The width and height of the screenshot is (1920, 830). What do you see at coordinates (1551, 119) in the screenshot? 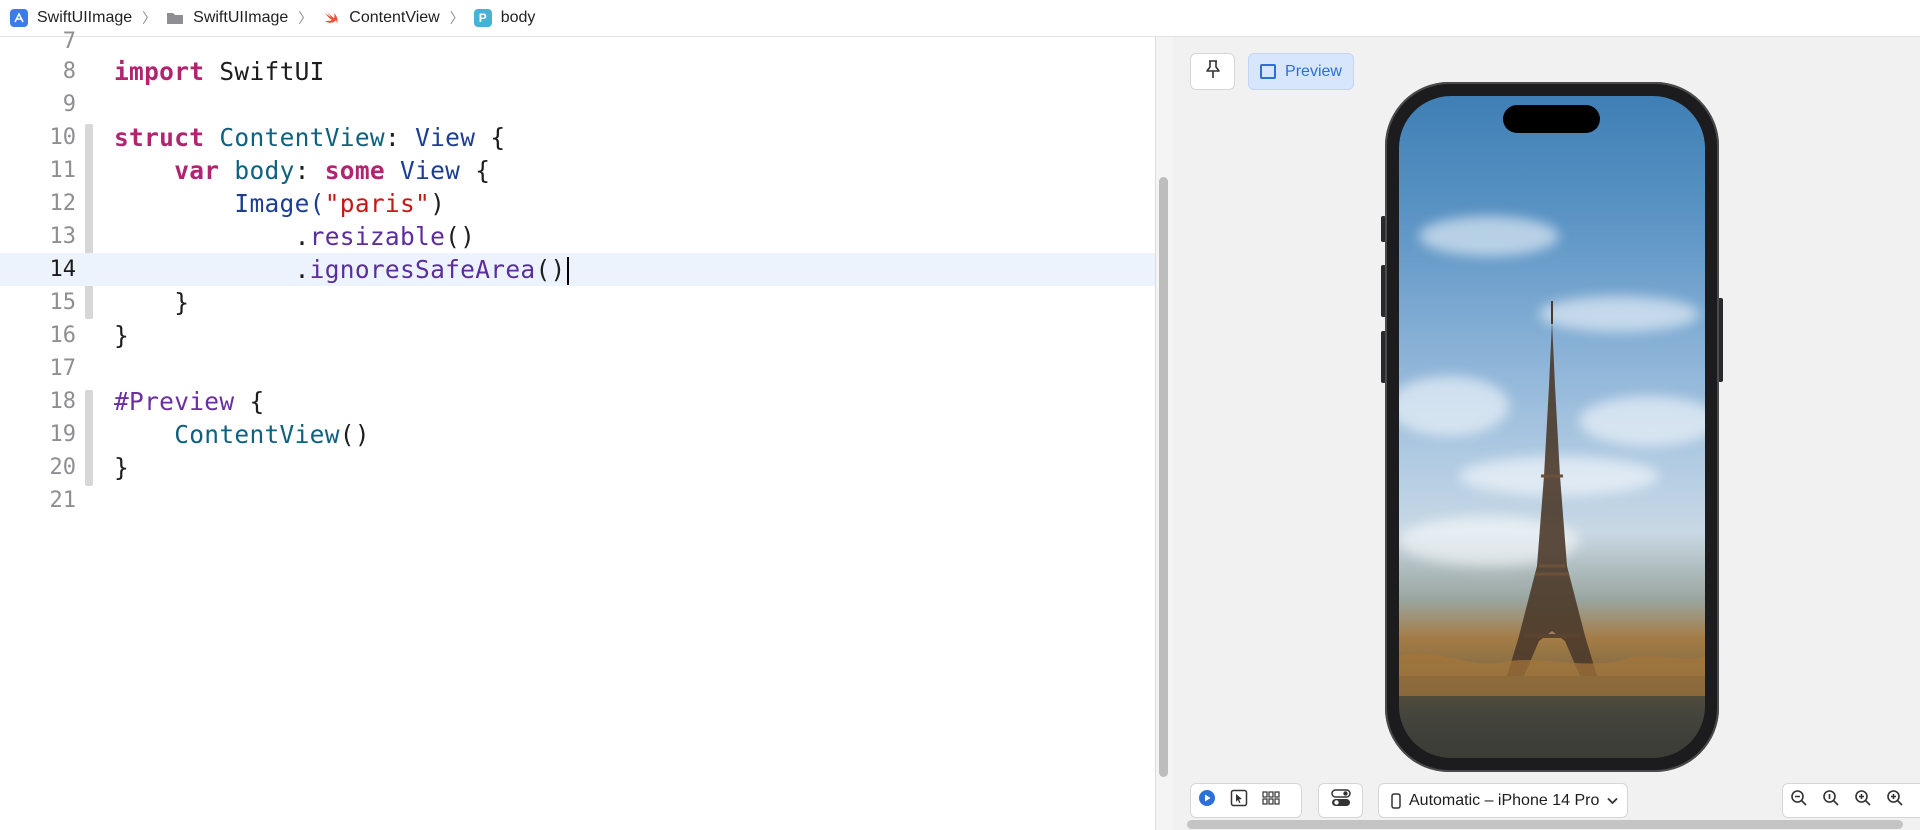
I see `dynamic-island` at bounding box center [1551, 119].